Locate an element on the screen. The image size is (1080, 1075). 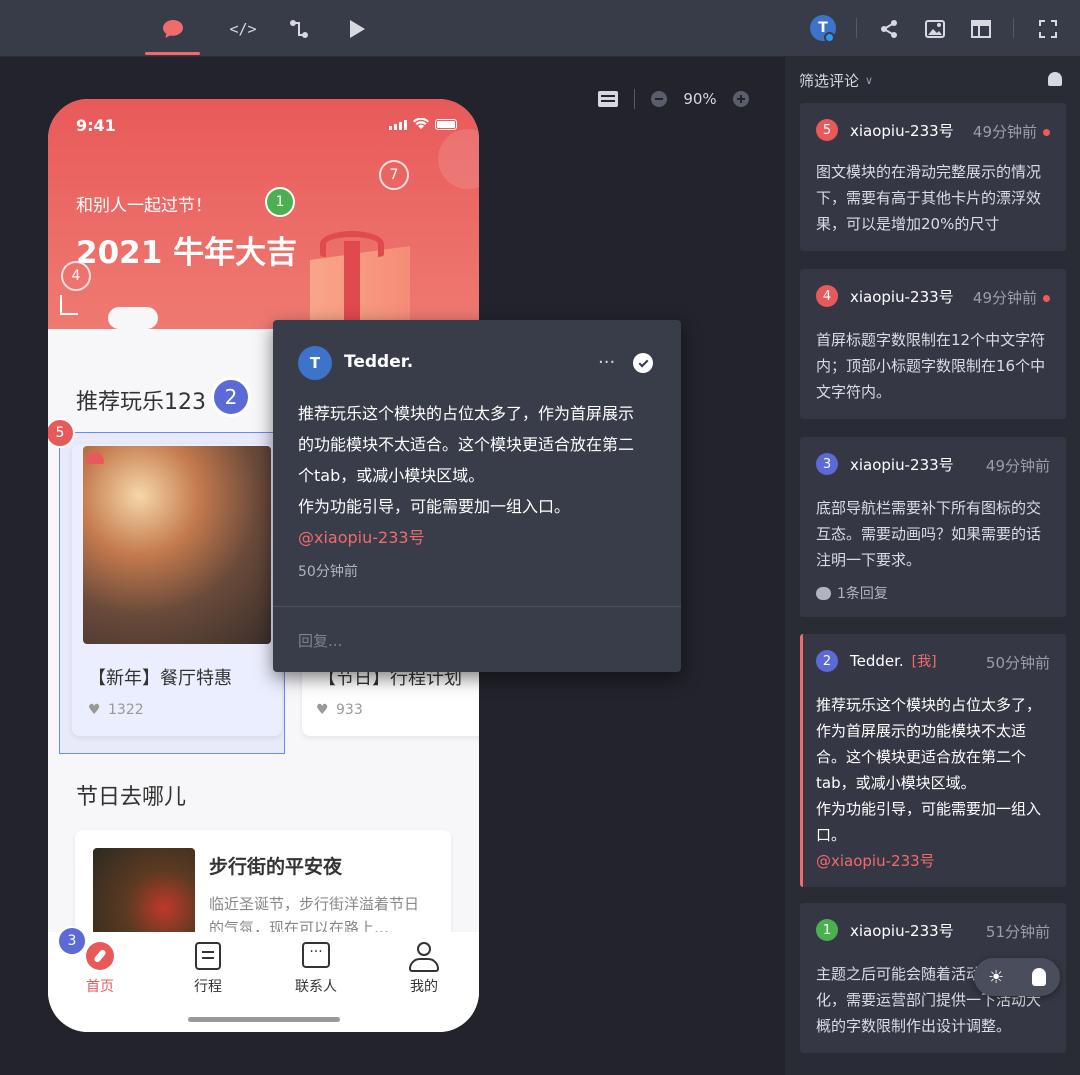
section-title: 推荐玩乐123 is located at coordinates (141, 402).